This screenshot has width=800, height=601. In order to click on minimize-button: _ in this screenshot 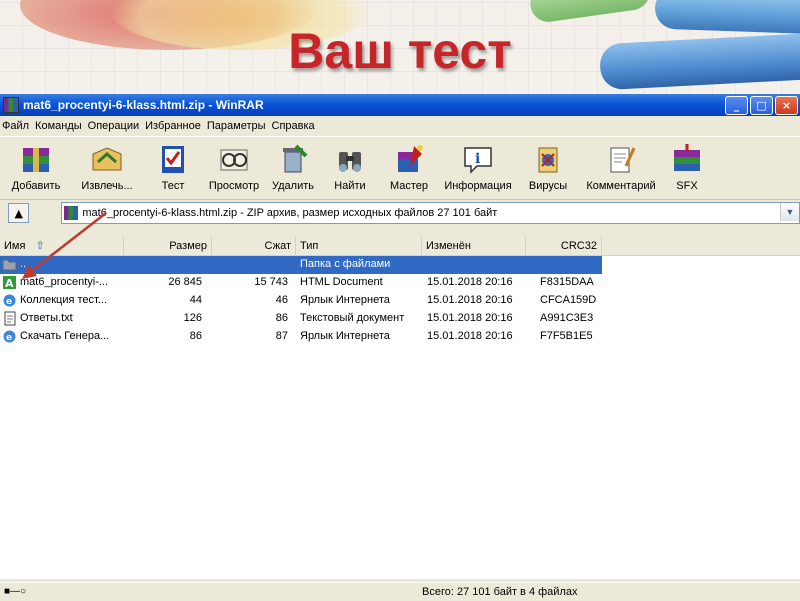, I will do `click(736, 105)`.